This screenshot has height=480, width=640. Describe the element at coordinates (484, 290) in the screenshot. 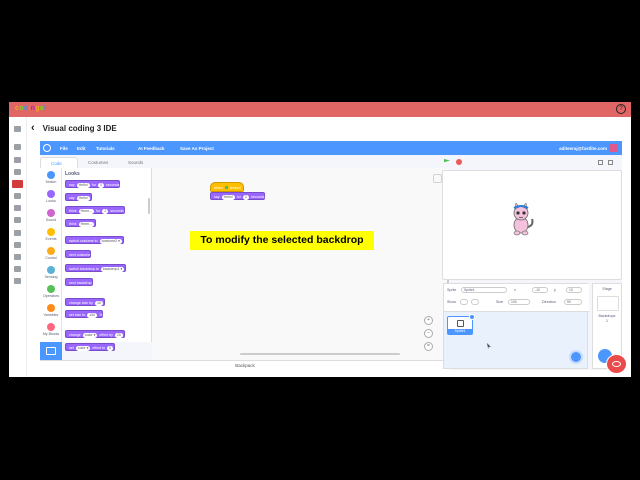

I see `sprite-name-input: Sprite1` at that location.